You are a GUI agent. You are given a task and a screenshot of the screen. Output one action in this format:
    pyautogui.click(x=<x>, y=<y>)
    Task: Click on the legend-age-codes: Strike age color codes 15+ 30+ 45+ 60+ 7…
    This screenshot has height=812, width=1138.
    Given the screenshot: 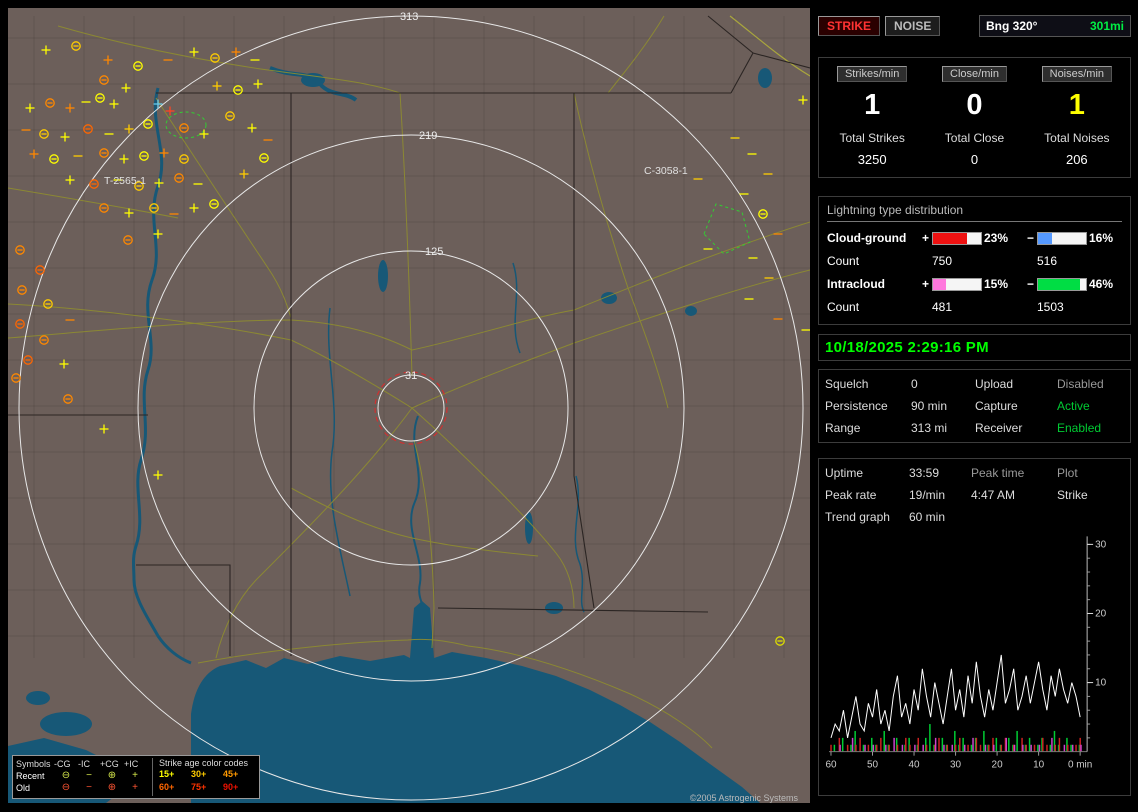 What is the action you would take?
    pyautogui.click(x=204, y=777)
    